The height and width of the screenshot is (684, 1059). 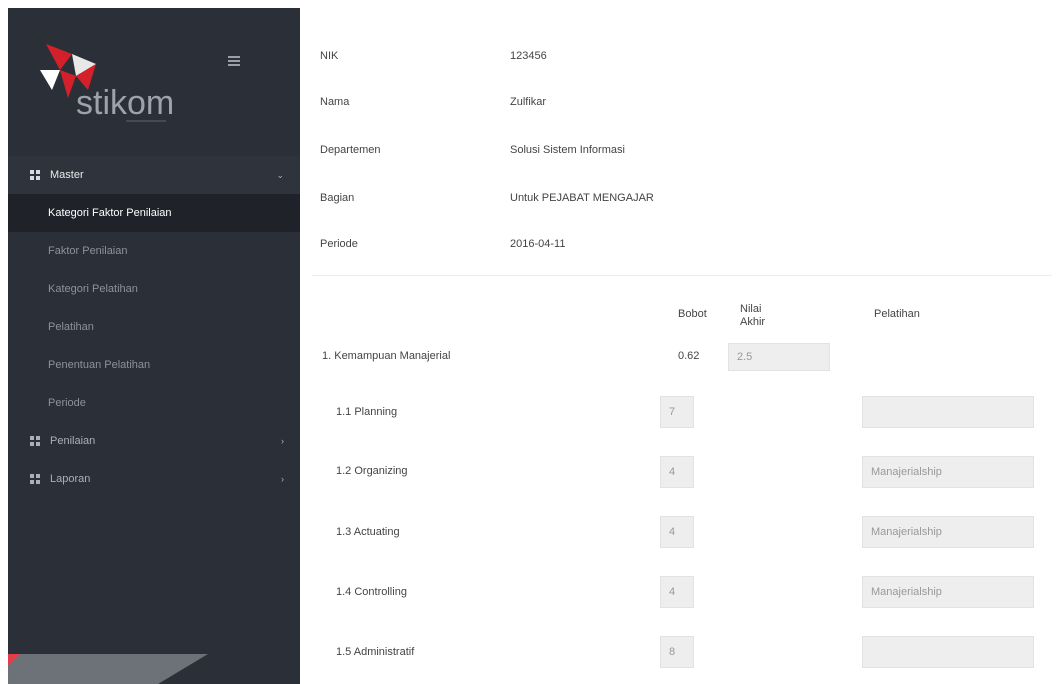 What do you see at coordinates (567, 150) in the screenshot?
I see `departemen-value: Solusi Sistem Informasi` at bounding box center [567, 150].